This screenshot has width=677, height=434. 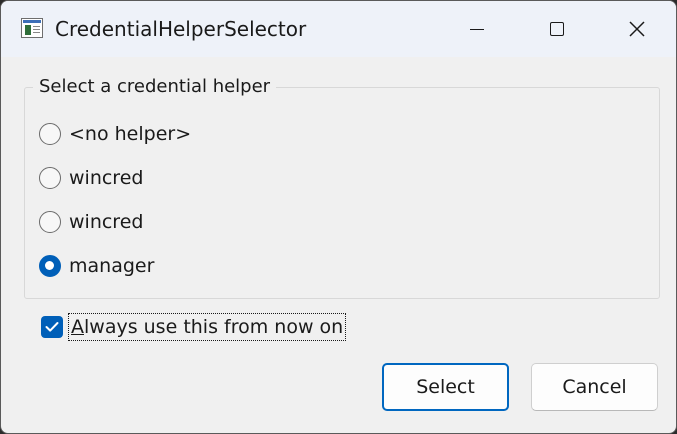 I want to click on always-use-label: Always use this from now on, so click(x=207, y=327).